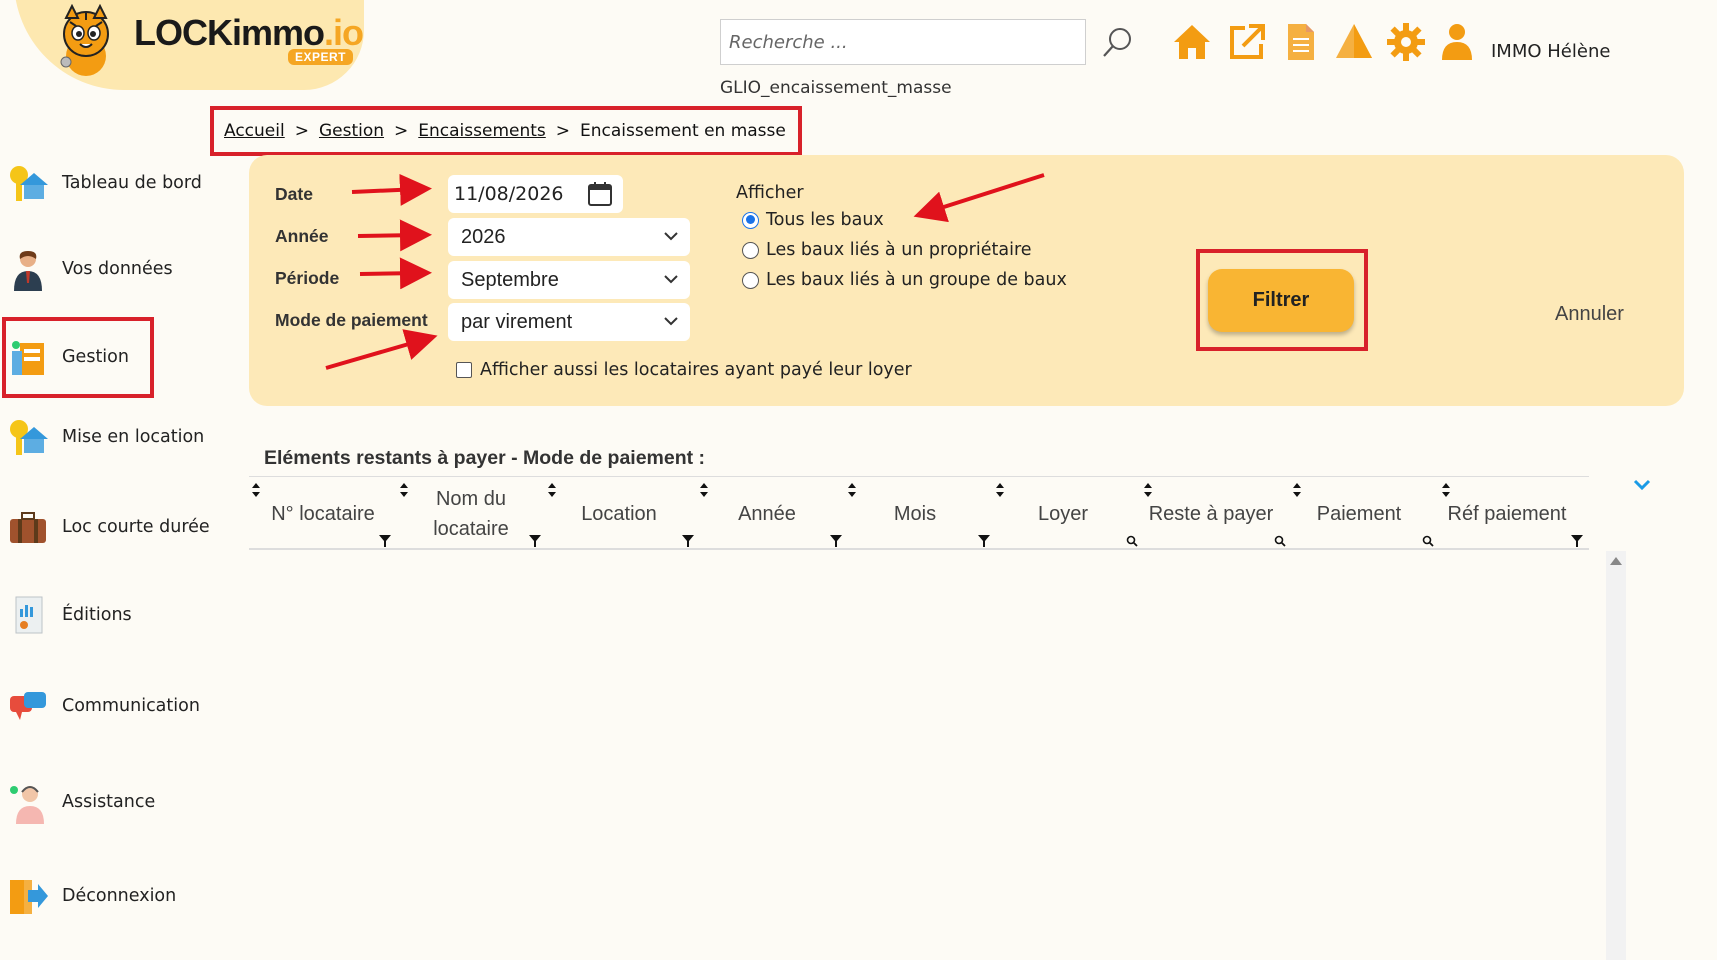  What do you see at coordinates (813, 220) in the screenshot?
I see `radio-tous-les-baux: Tous les baux` at bounding box center [813, 220].